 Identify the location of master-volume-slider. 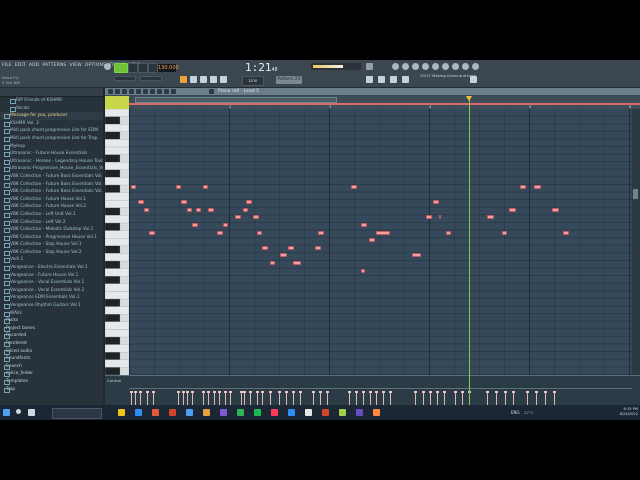
(125, 78).